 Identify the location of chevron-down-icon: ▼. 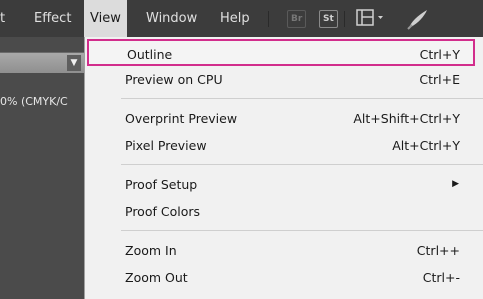
(74, 63).